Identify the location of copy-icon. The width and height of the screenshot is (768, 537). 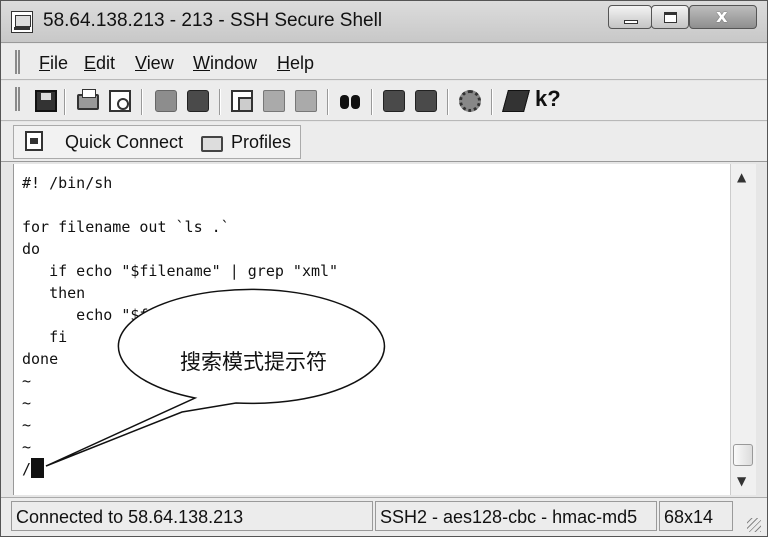
(242, 101).